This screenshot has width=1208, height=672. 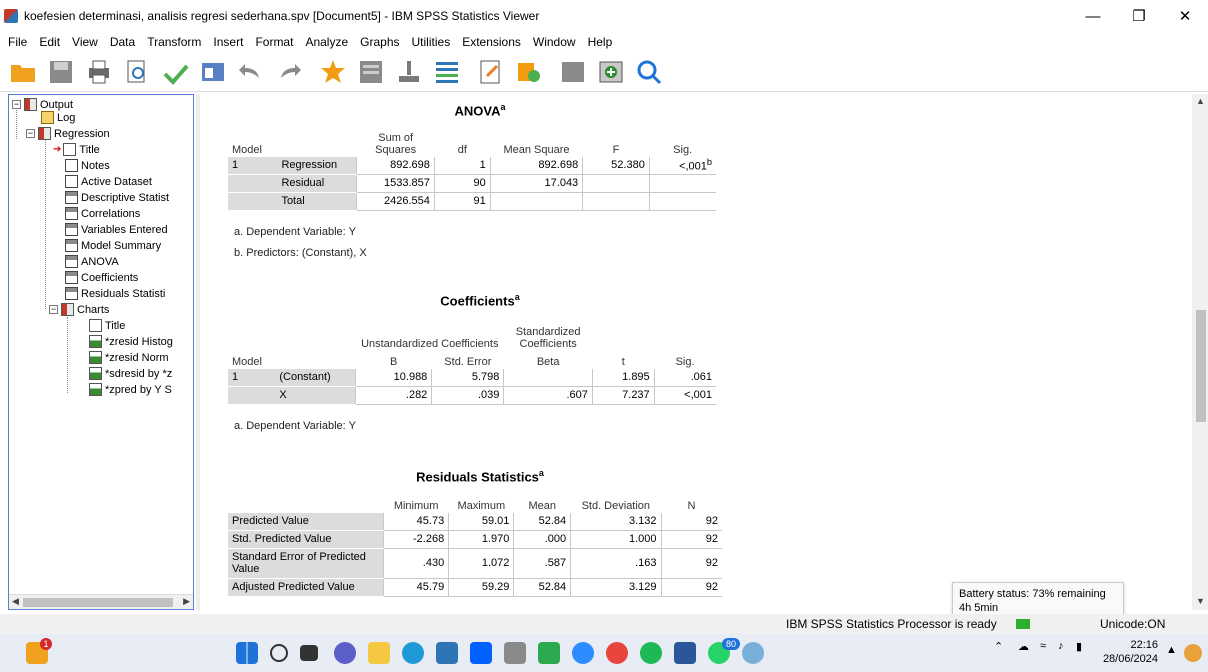 I want to click on menu-view: View, so click(x=85, y=42).